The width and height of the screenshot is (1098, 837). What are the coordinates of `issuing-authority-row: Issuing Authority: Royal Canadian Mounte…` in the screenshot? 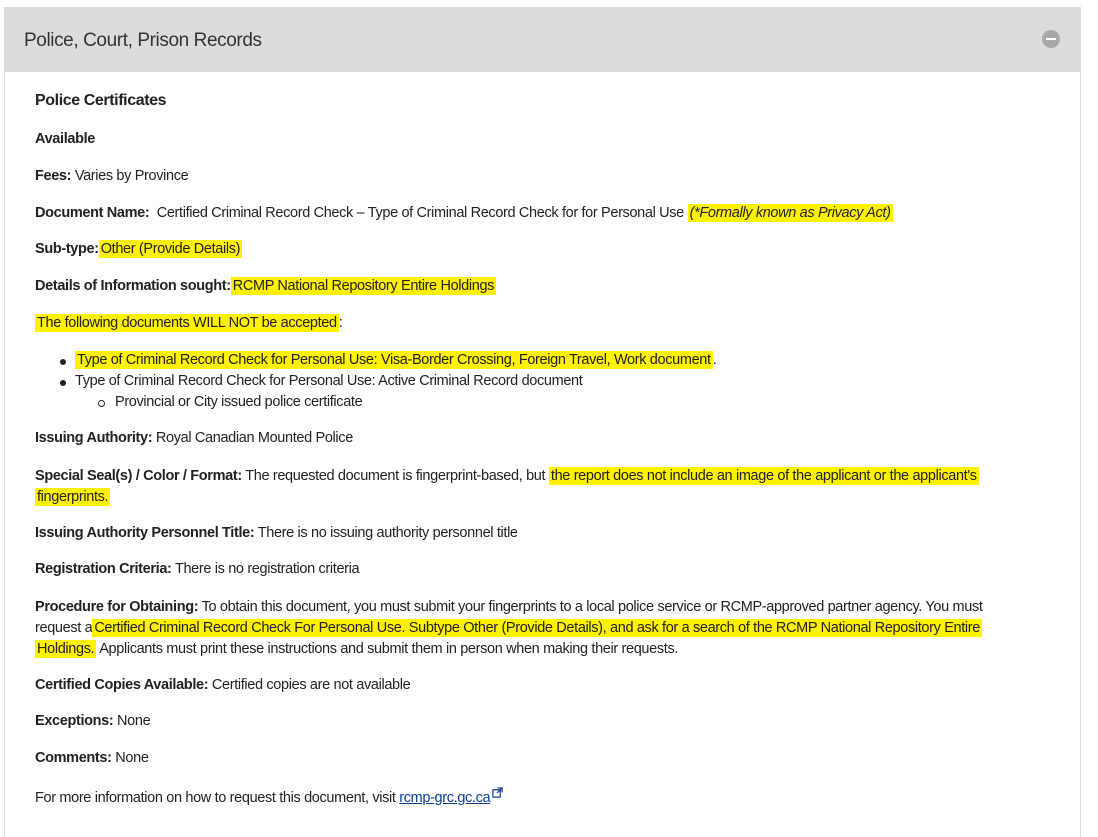 It's located at (194, 438).